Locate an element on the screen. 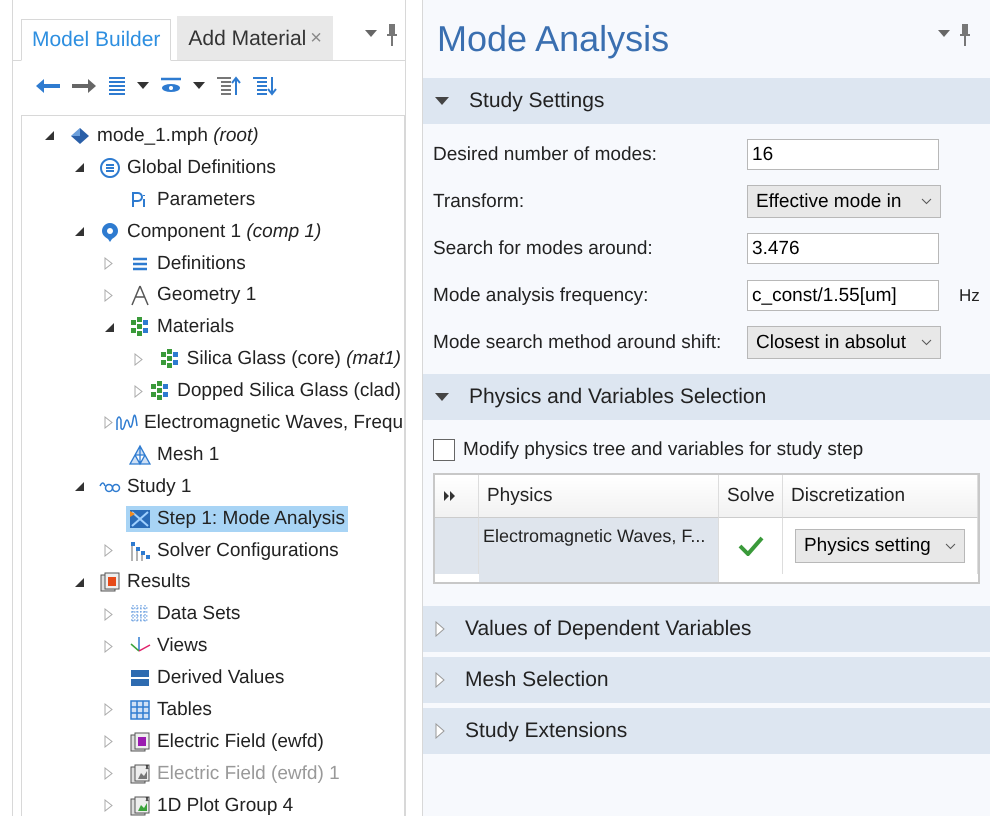 The width and height of the screenshot is (990, 816). solver-icon is located at coordinates (140, 551).